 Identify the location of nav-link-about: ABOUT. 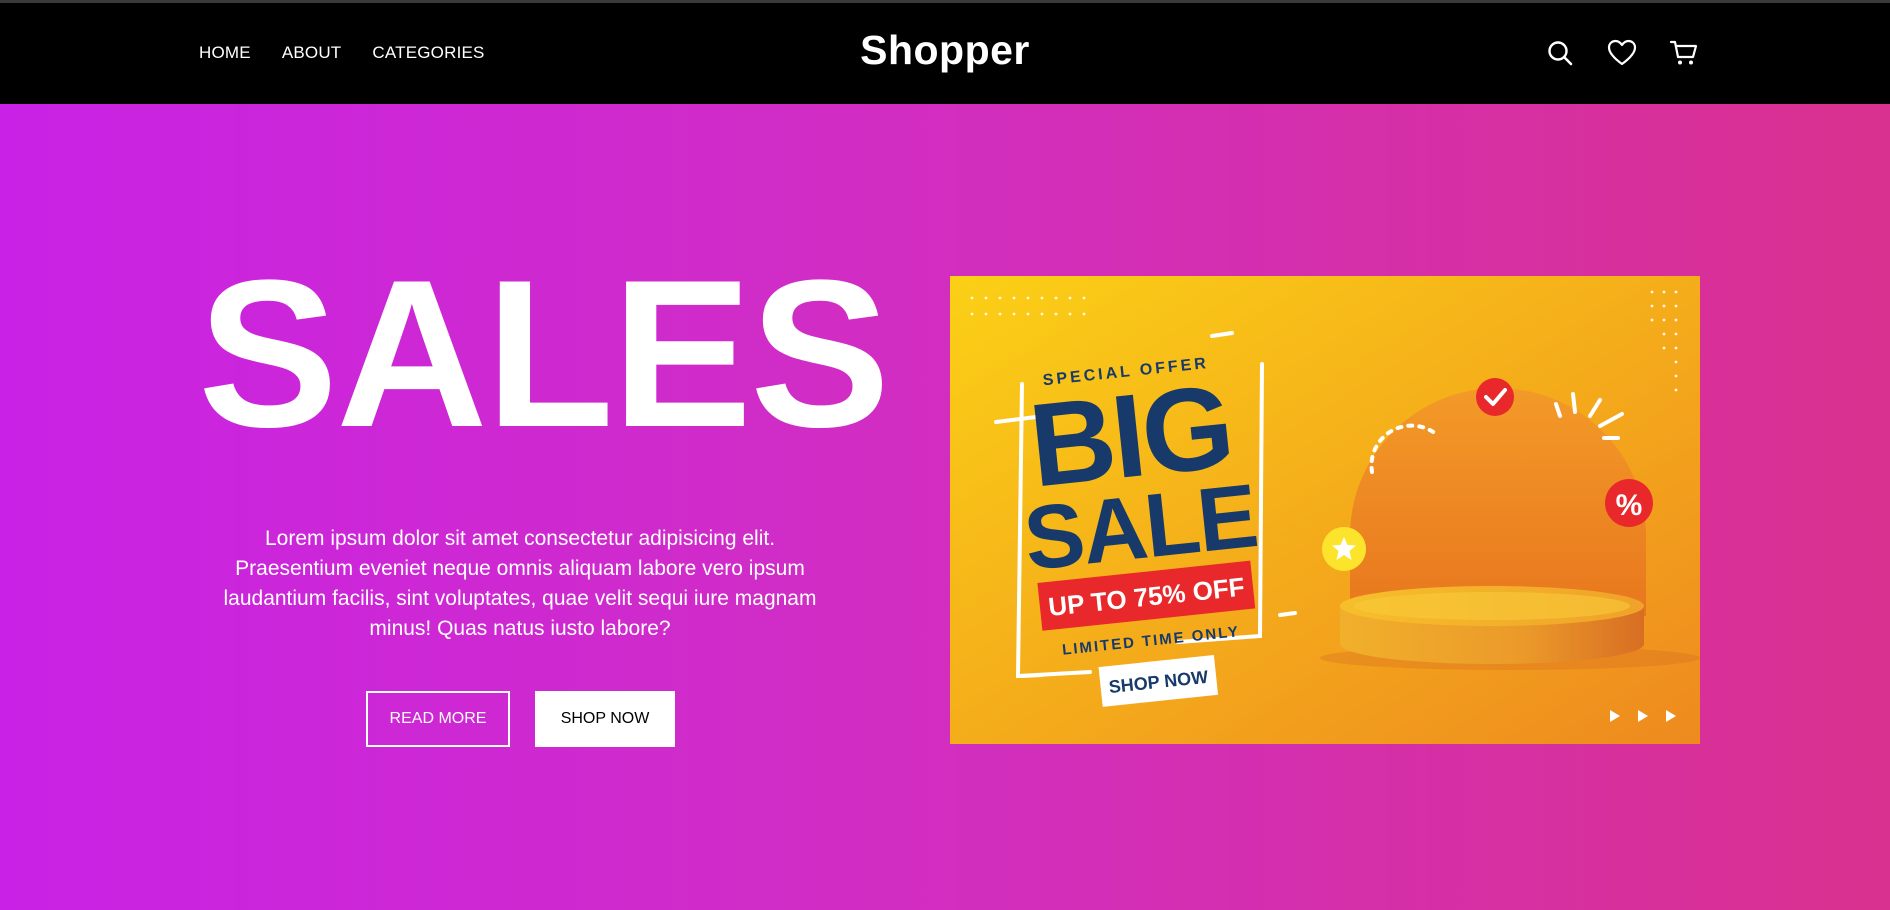
(312, 53).